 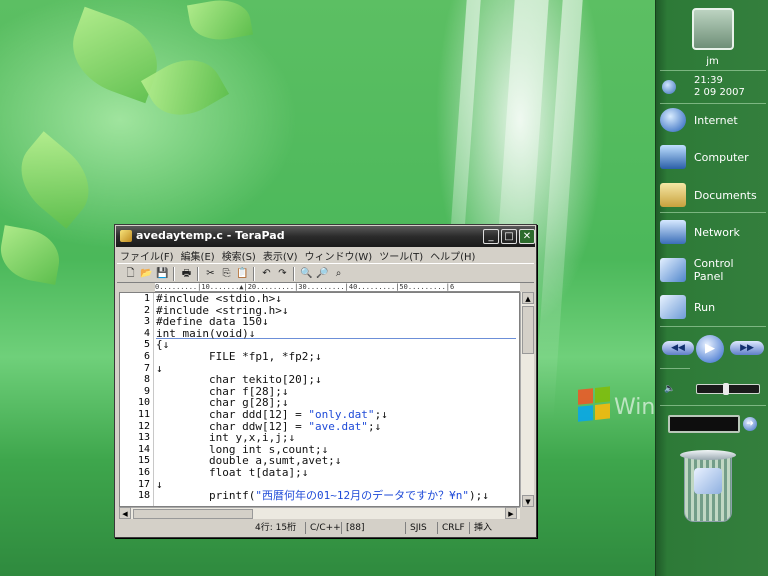 What do you see at coordinates (669, 87) in the screenshot?
I see `clock-icon` at bounding box center [669, 87].